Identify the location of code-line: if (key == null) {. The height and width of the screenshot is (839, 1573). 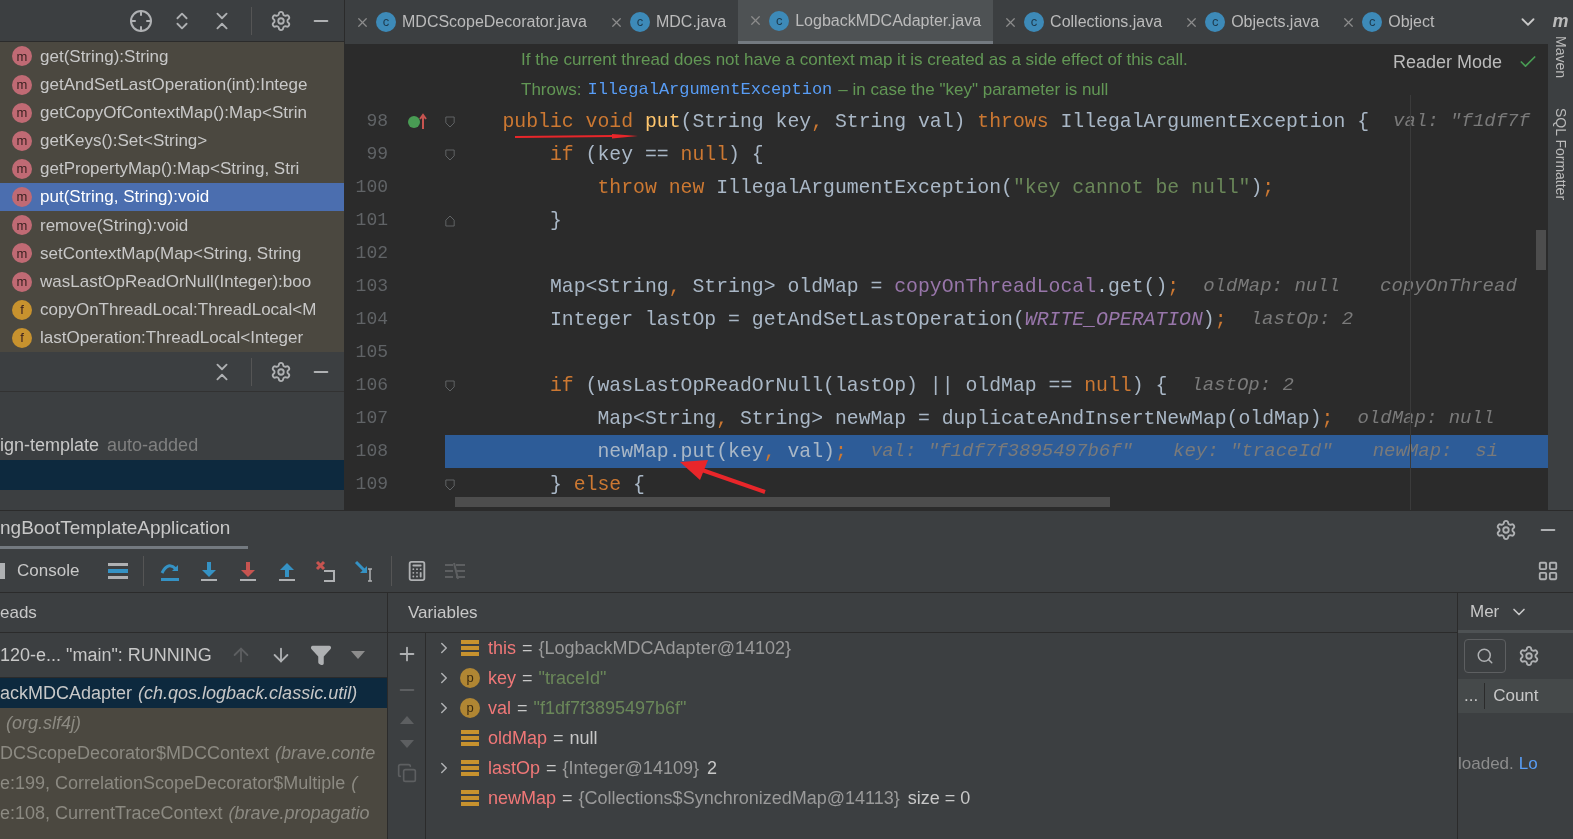
(656, 154).